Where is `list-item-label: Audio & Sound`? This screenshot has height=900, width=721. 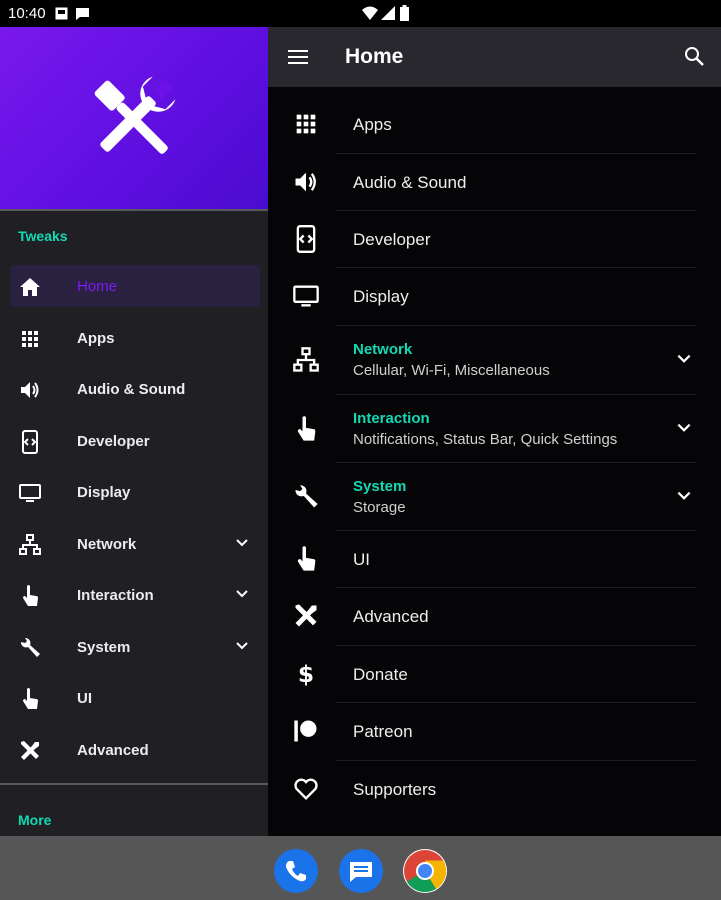 list-item-label: Audio & Sound is located at coordinates (410, 182).